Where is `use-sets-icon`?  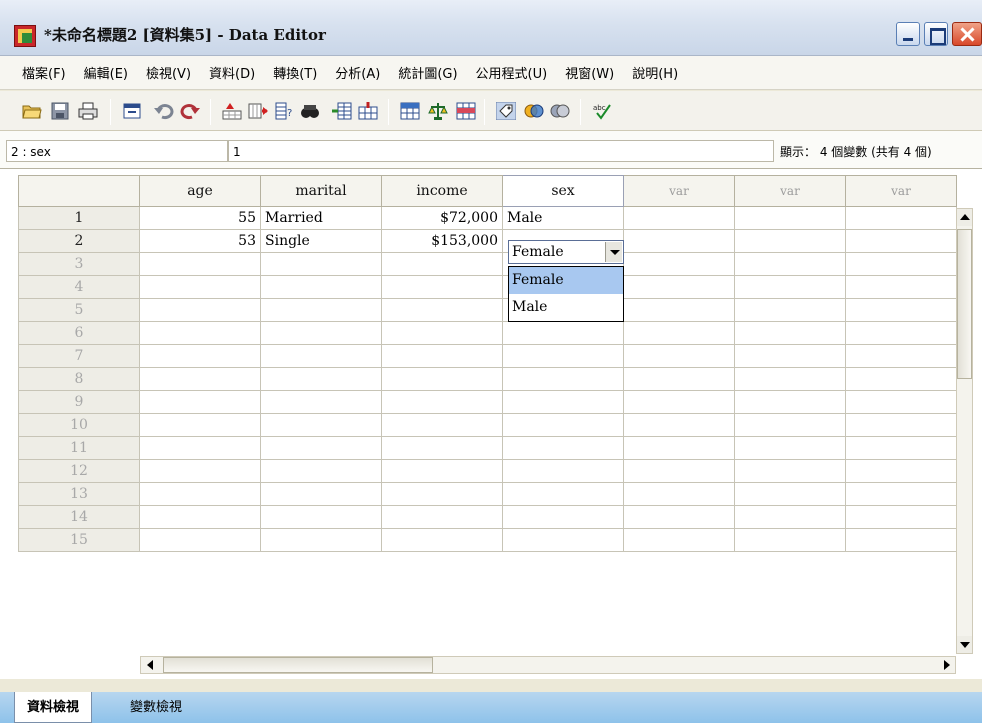 use-sets-icon is located at coordinates (534, 111).